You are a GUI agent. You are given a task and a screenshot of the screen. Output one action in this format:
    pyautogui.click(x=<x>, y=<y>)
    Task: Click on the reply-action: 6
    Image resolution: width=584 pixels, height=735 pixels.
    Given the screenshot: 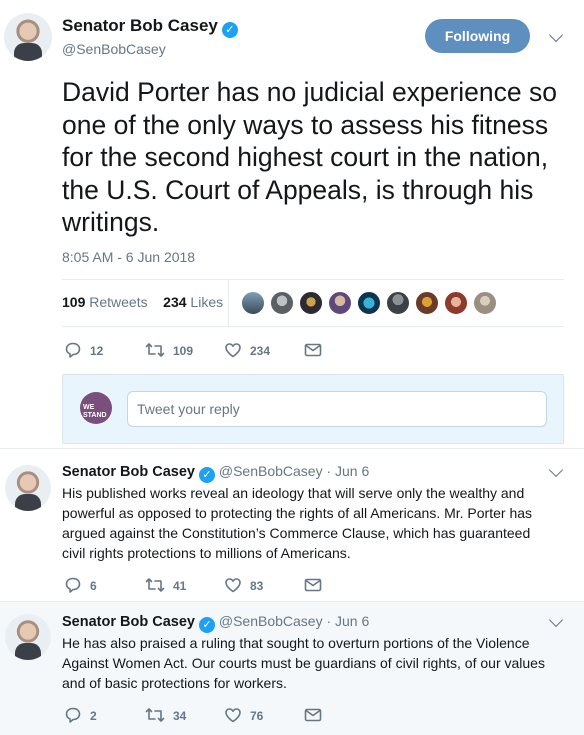 What is the action you would take?
    pyautogui.click(x=80, y=585)
    